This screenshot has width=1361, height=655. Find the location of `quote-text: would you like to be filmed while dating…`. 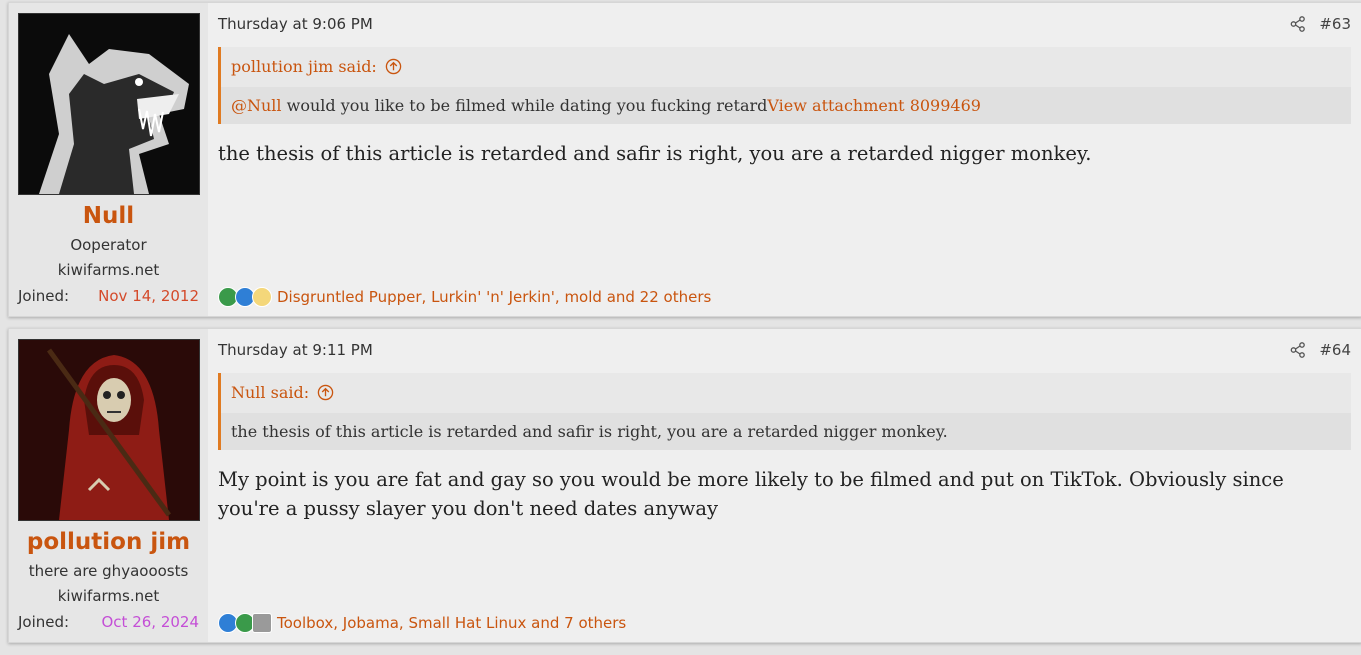

quote-text: would you like to be filmed while dating… is located at coordinates (524, 105).